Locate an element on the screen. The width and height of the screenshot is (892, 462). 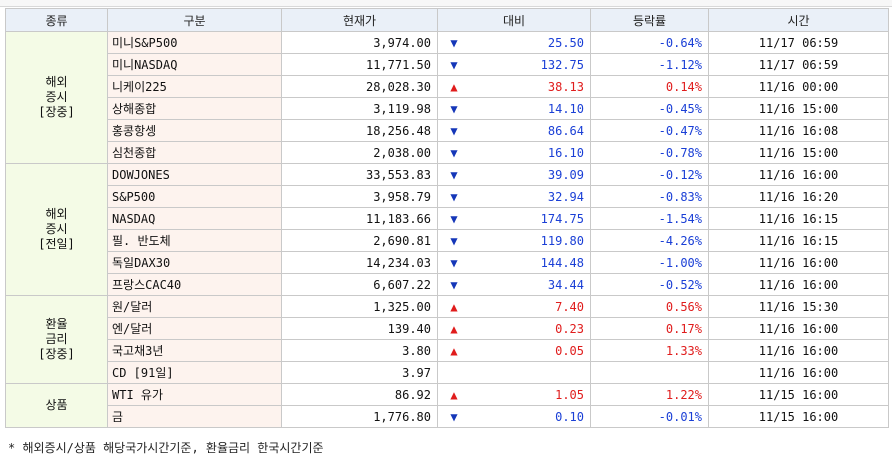
change-rate: 1.33% is located at coordinates (649, 350).